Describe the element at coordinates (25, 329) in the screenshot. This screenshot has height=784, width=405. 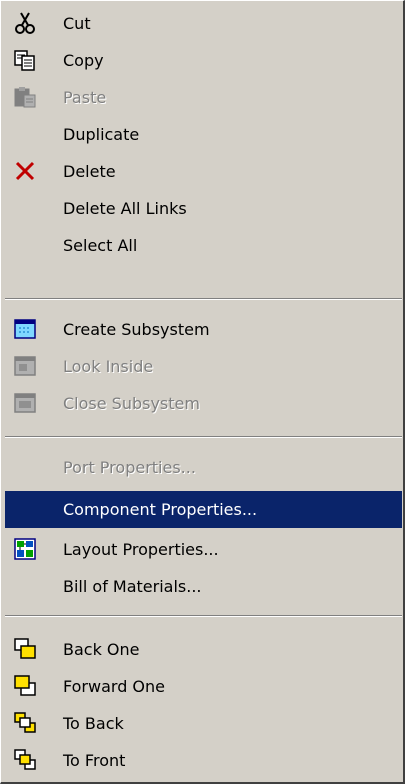
I see `subsystem-icon` at that location.